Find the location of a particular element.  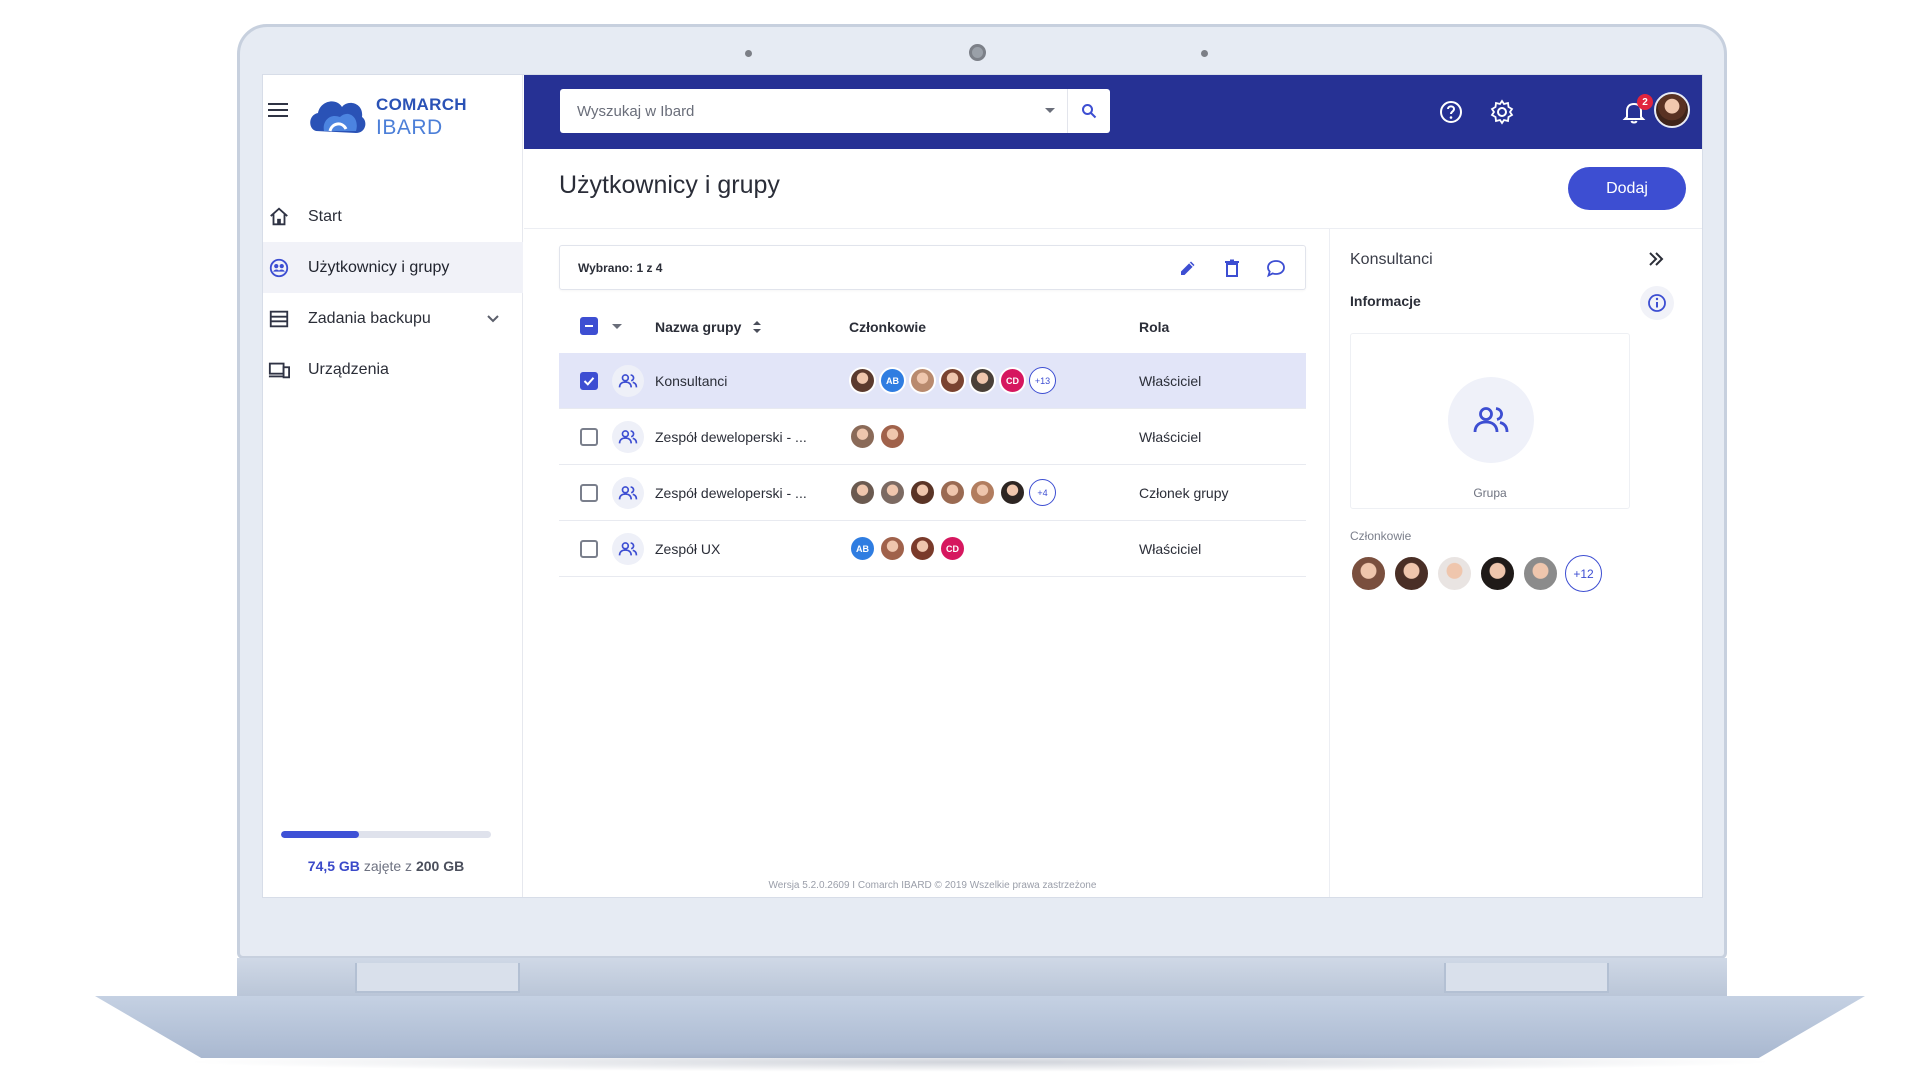

camera-dot-right is located at coordinates (1204, 53).